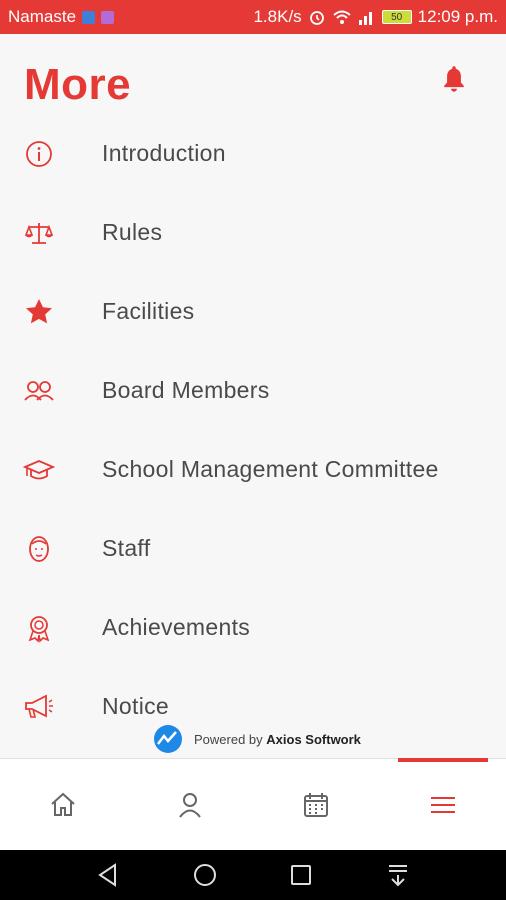 This screenshot has height=900, width=506. I want to click on back-icon, so click(108, 875).